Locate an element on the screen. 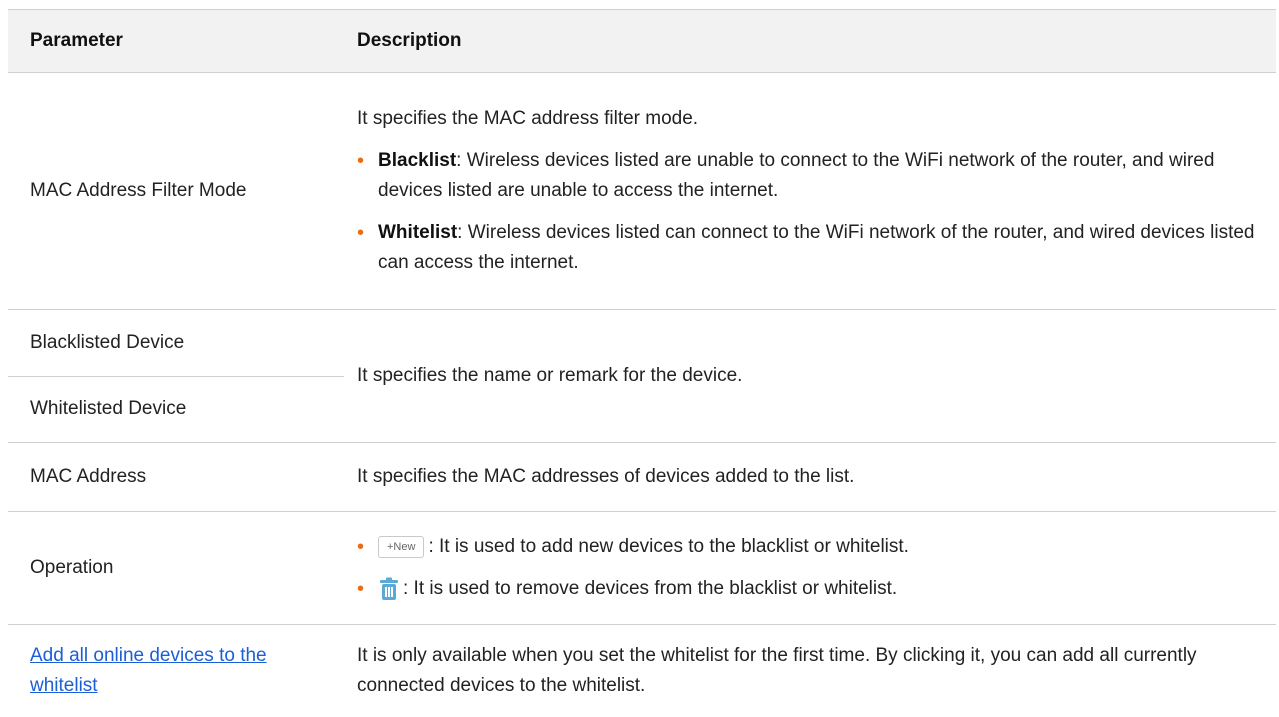 The width and height of the screenshot is (1279, 717). header-description: Description is located at coordinates (810, 41).